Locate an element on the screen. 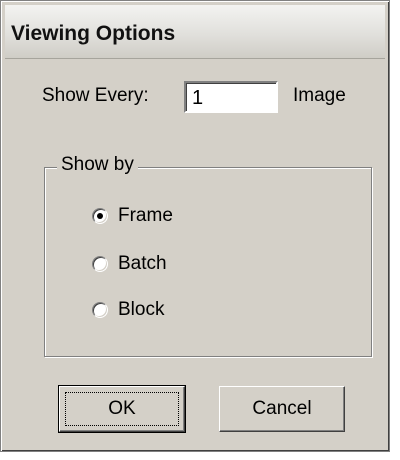  radio-batch: Batch is located at coordinates (129, 264).